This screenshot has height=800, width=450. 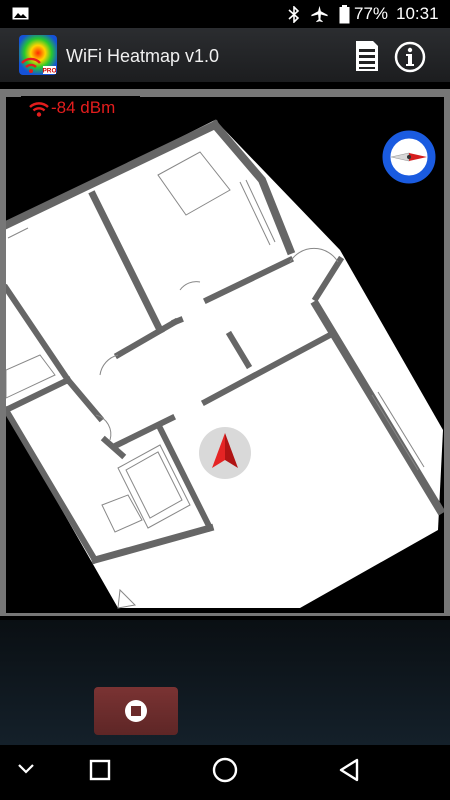 I want to click on target-info-text: (SP: 0) Target: Peak radiation level, so click(x=261, y=107).